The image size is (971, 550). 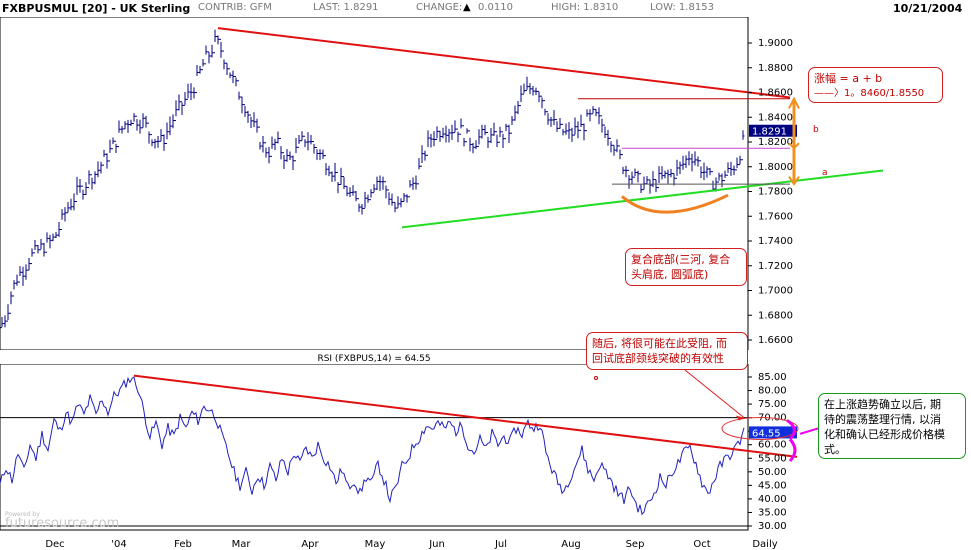 What do you see at coordinates (848, 78) in the screenshot?
I see `target-line-1: 涨幅 = a + b` at bounding box center [848, 78].